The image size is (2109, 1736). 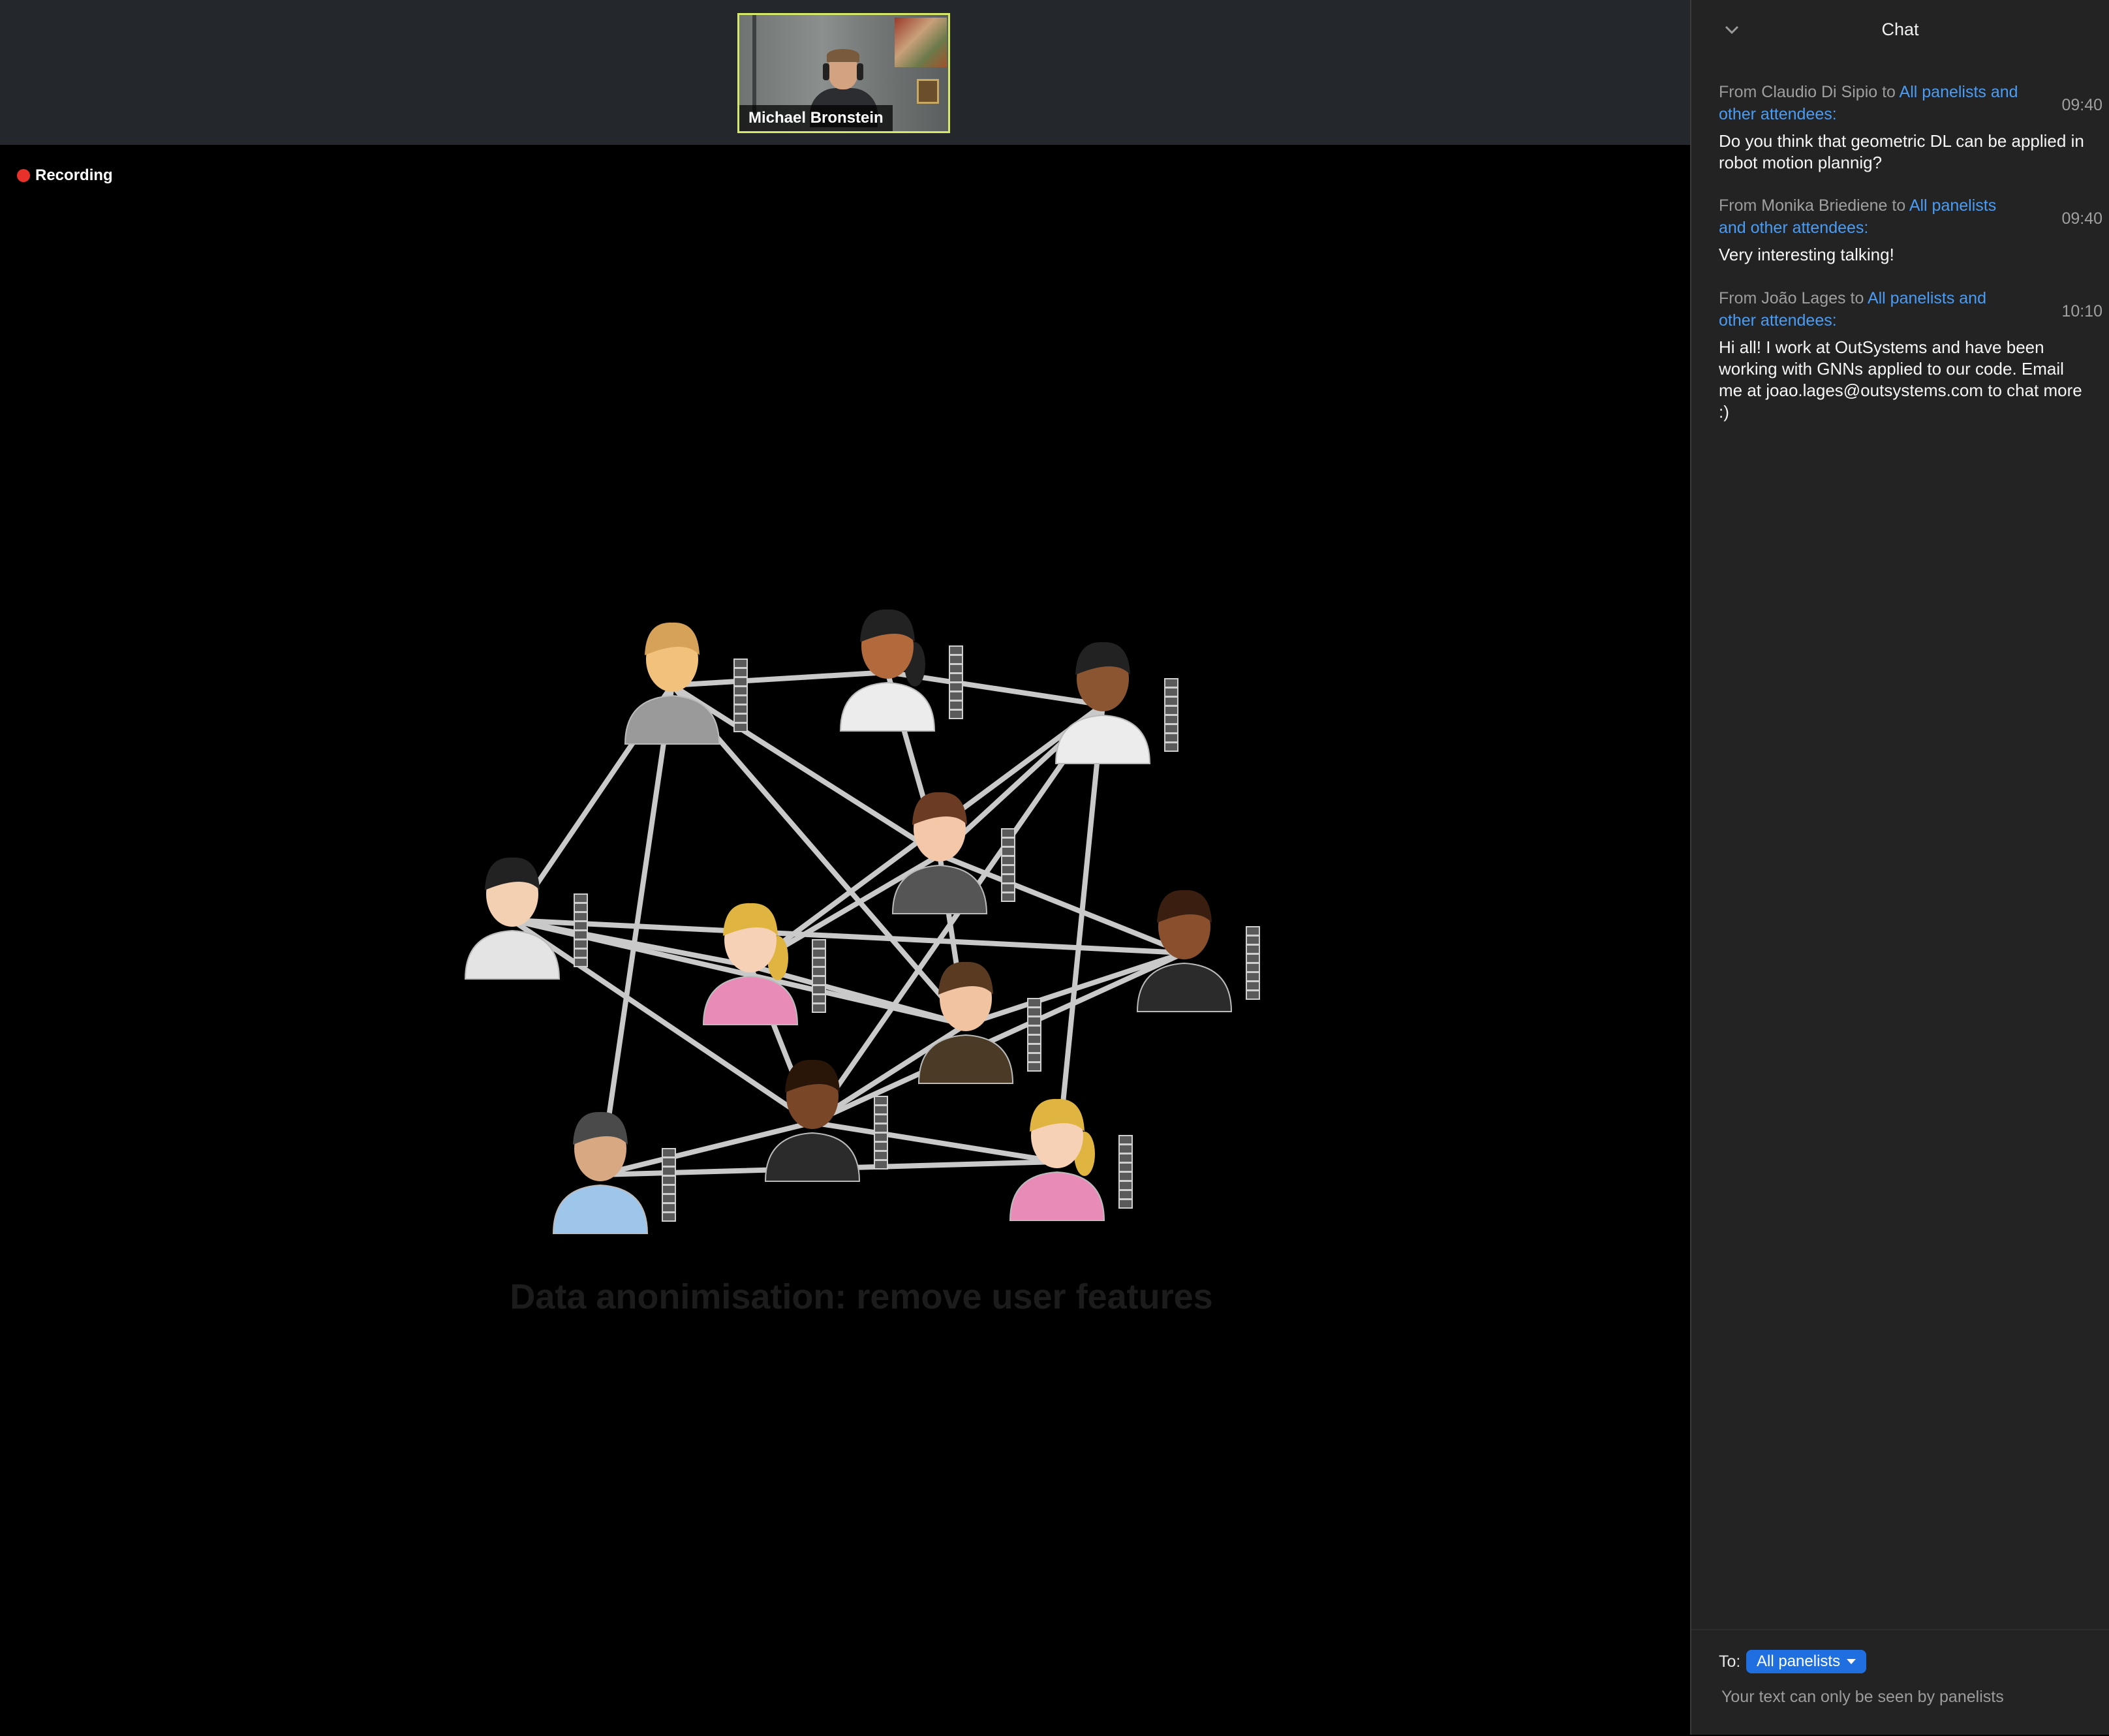 What do you see at coordinates (1804, 298) in the screenshot?
I see `message-sender: João Lages` at bounding box center [1804, 298].